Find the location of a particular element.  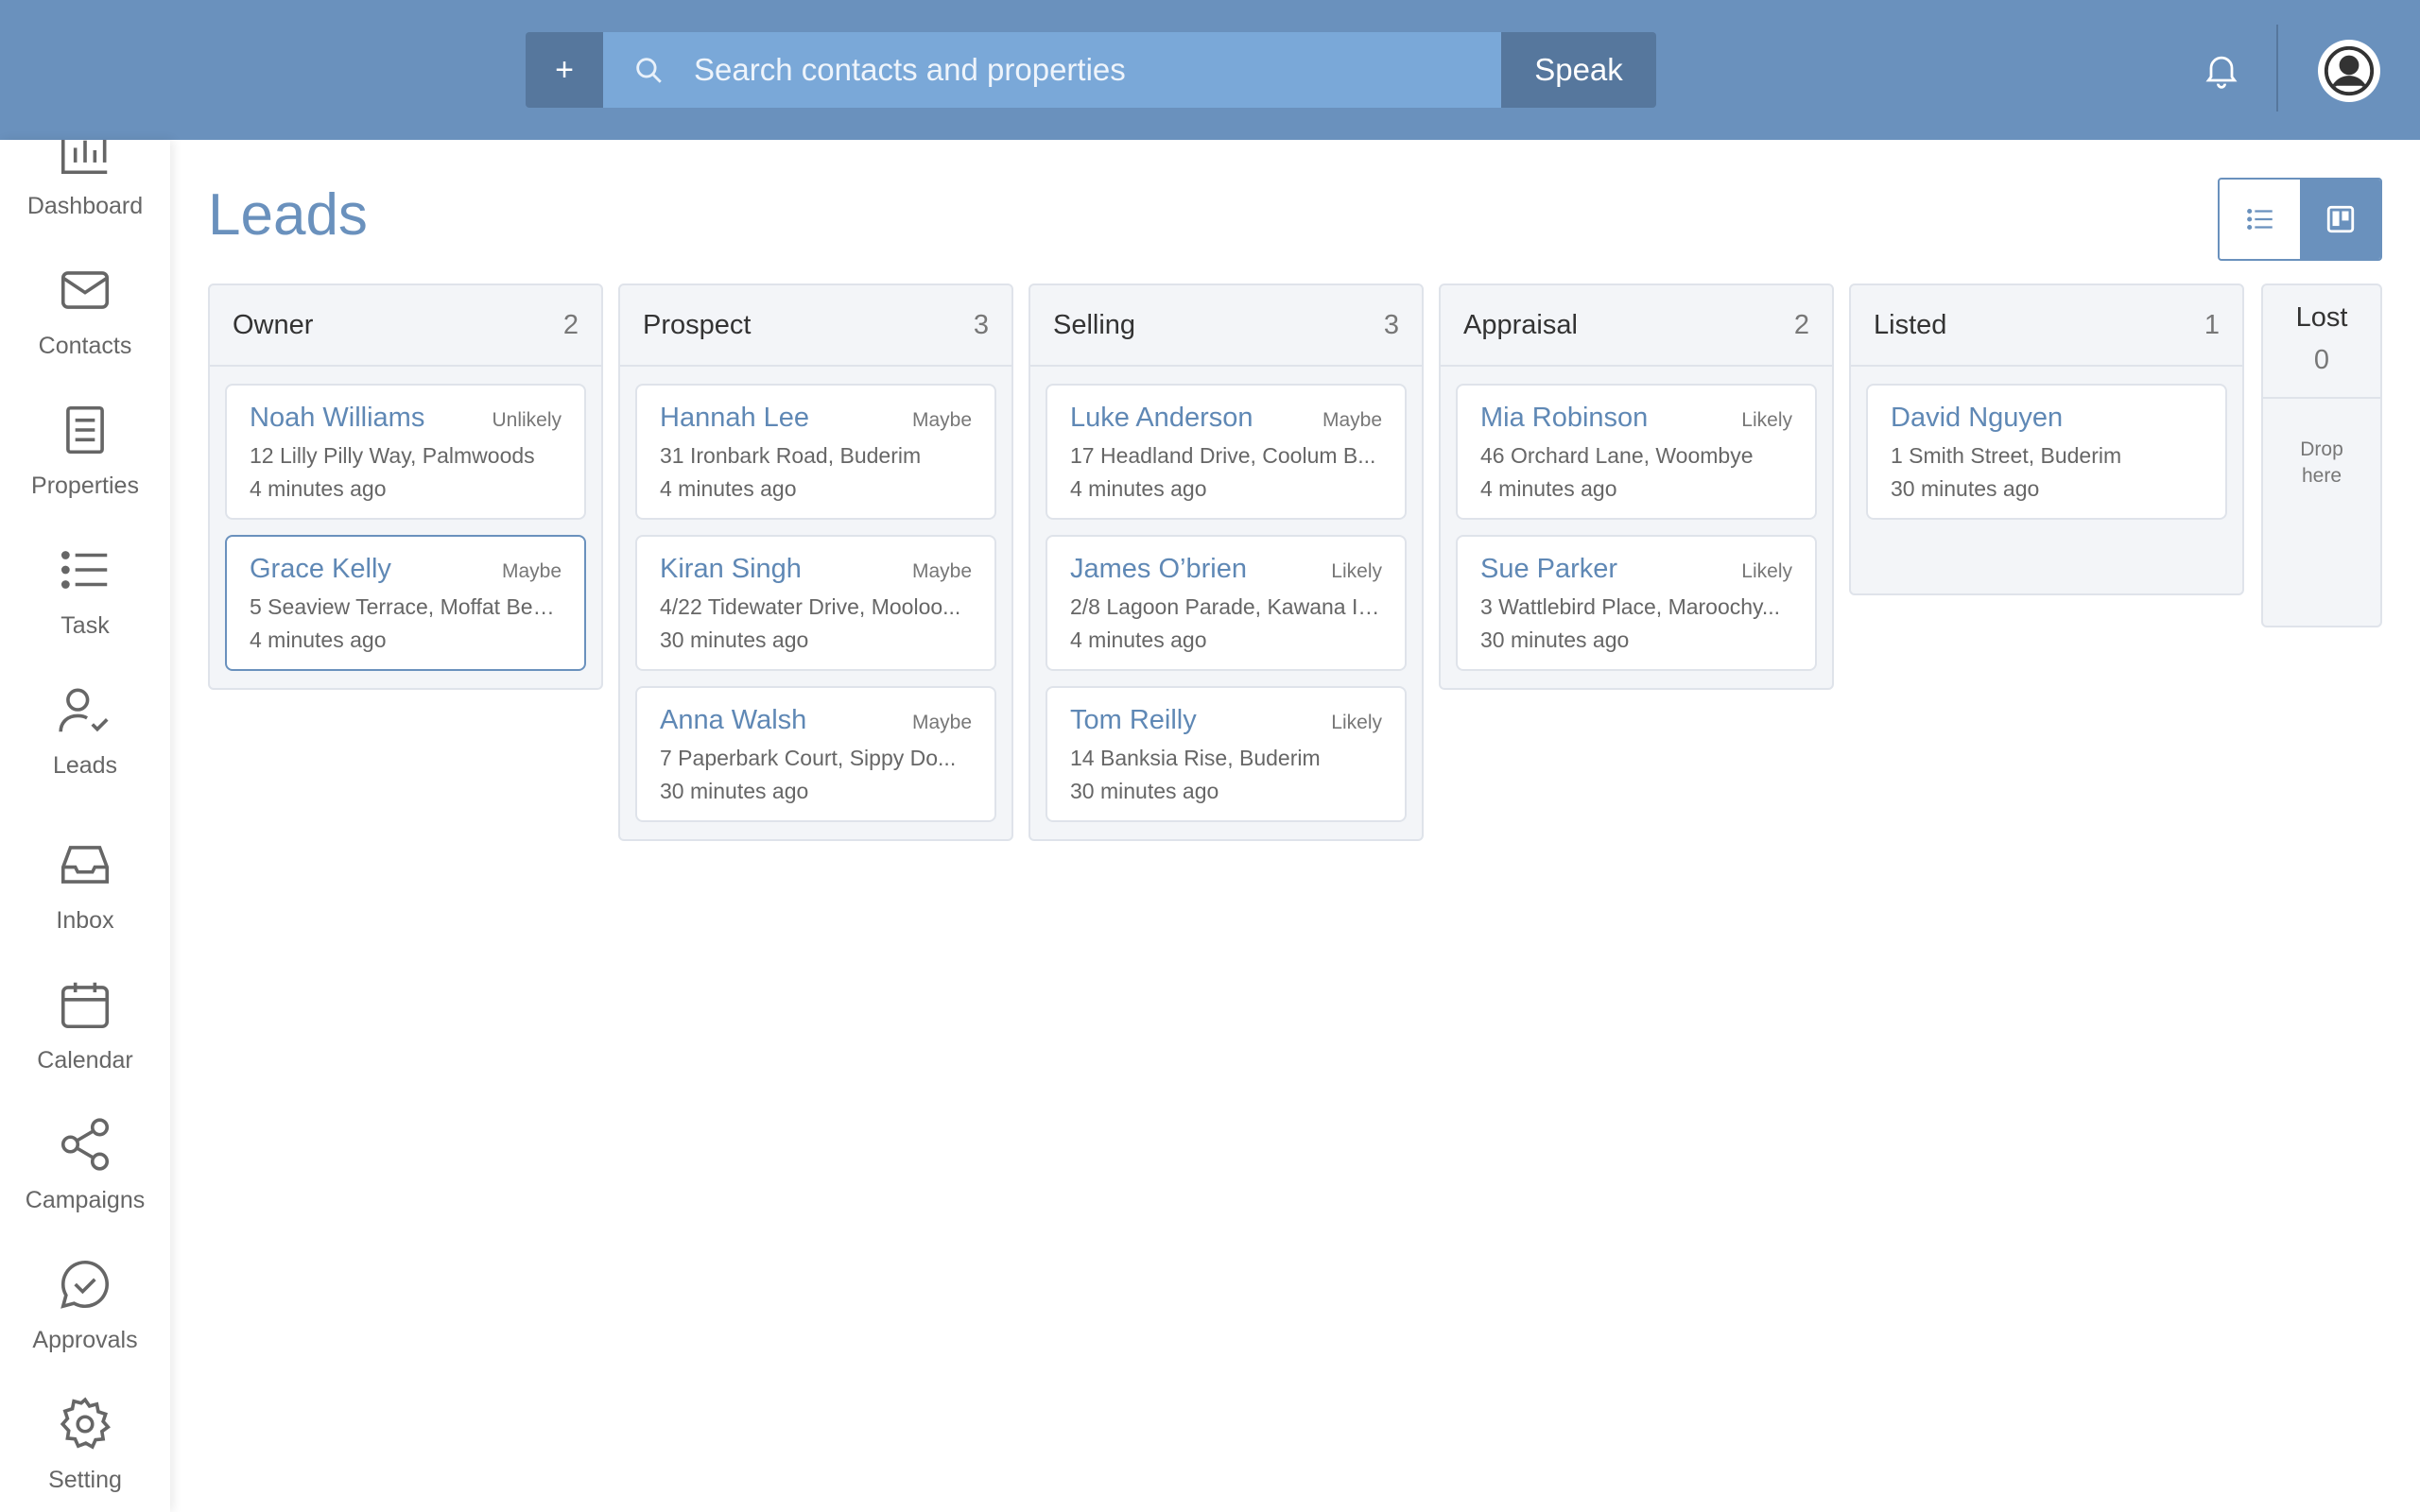

list-icon is located at coordinates (84, 570).